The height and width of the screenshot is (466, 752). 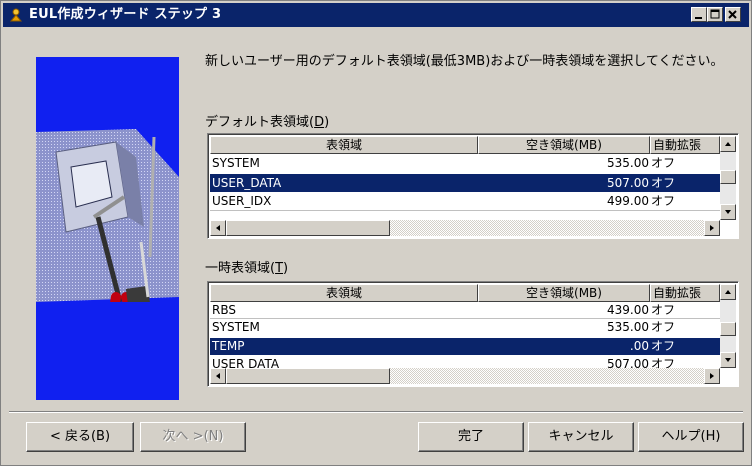 What do you see at coordinates (465, 346) in the screenshot?
I see `table-row-selected: TEMP .00 オフ` at bounding box center [465, 346].